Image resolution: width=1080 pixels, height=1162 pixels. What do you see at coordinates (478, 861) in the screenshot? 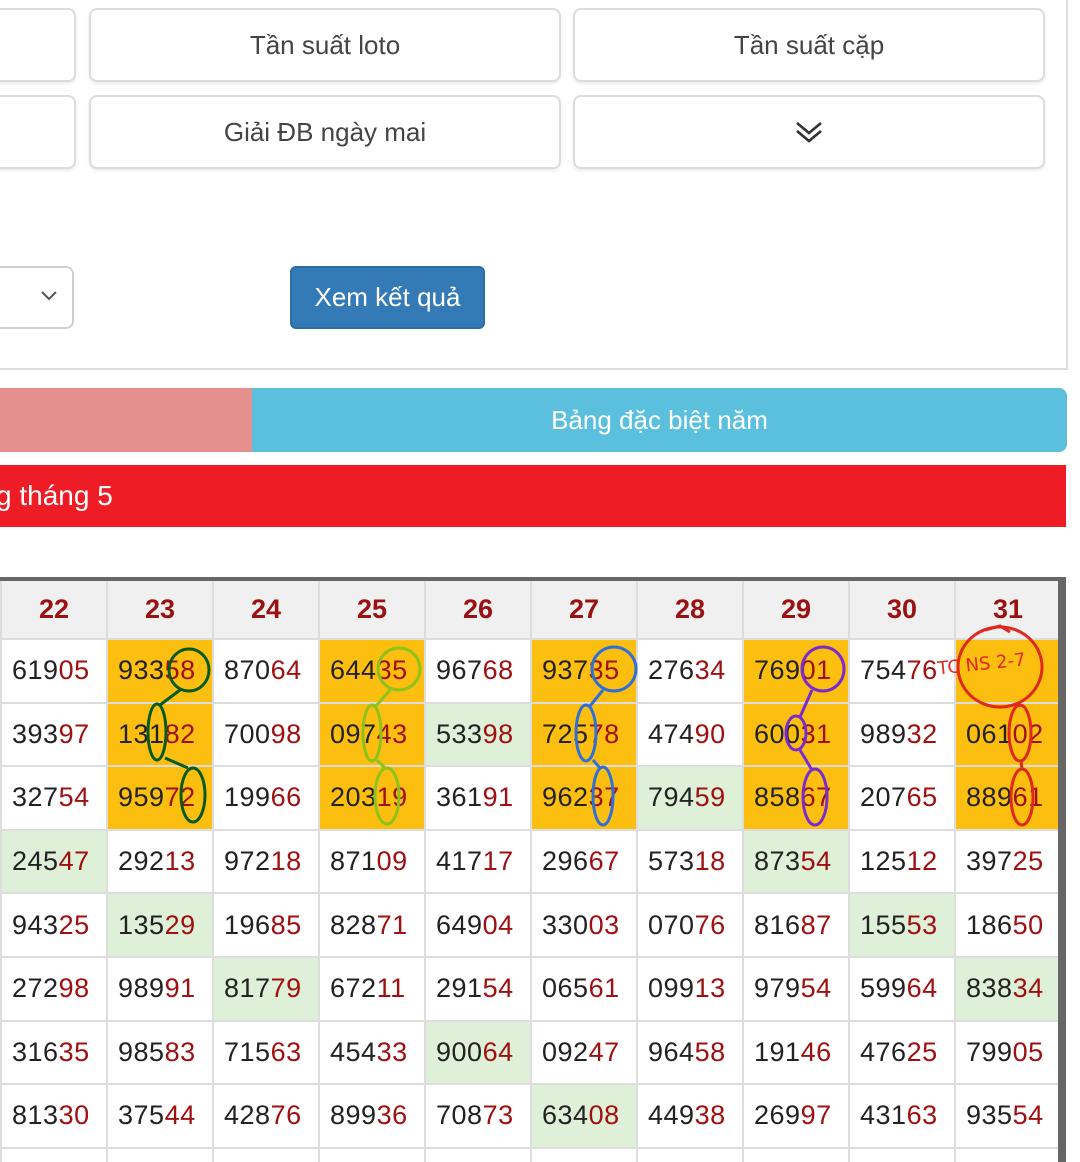
I see `result-cell: 41717` at bounding box center [478, 861].